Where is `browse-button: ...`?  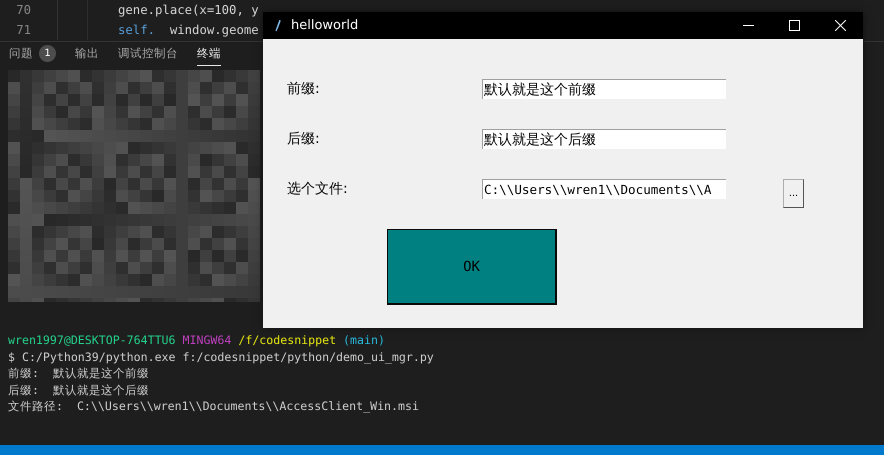 browse-button: ... is located at coordinates (793, 193).